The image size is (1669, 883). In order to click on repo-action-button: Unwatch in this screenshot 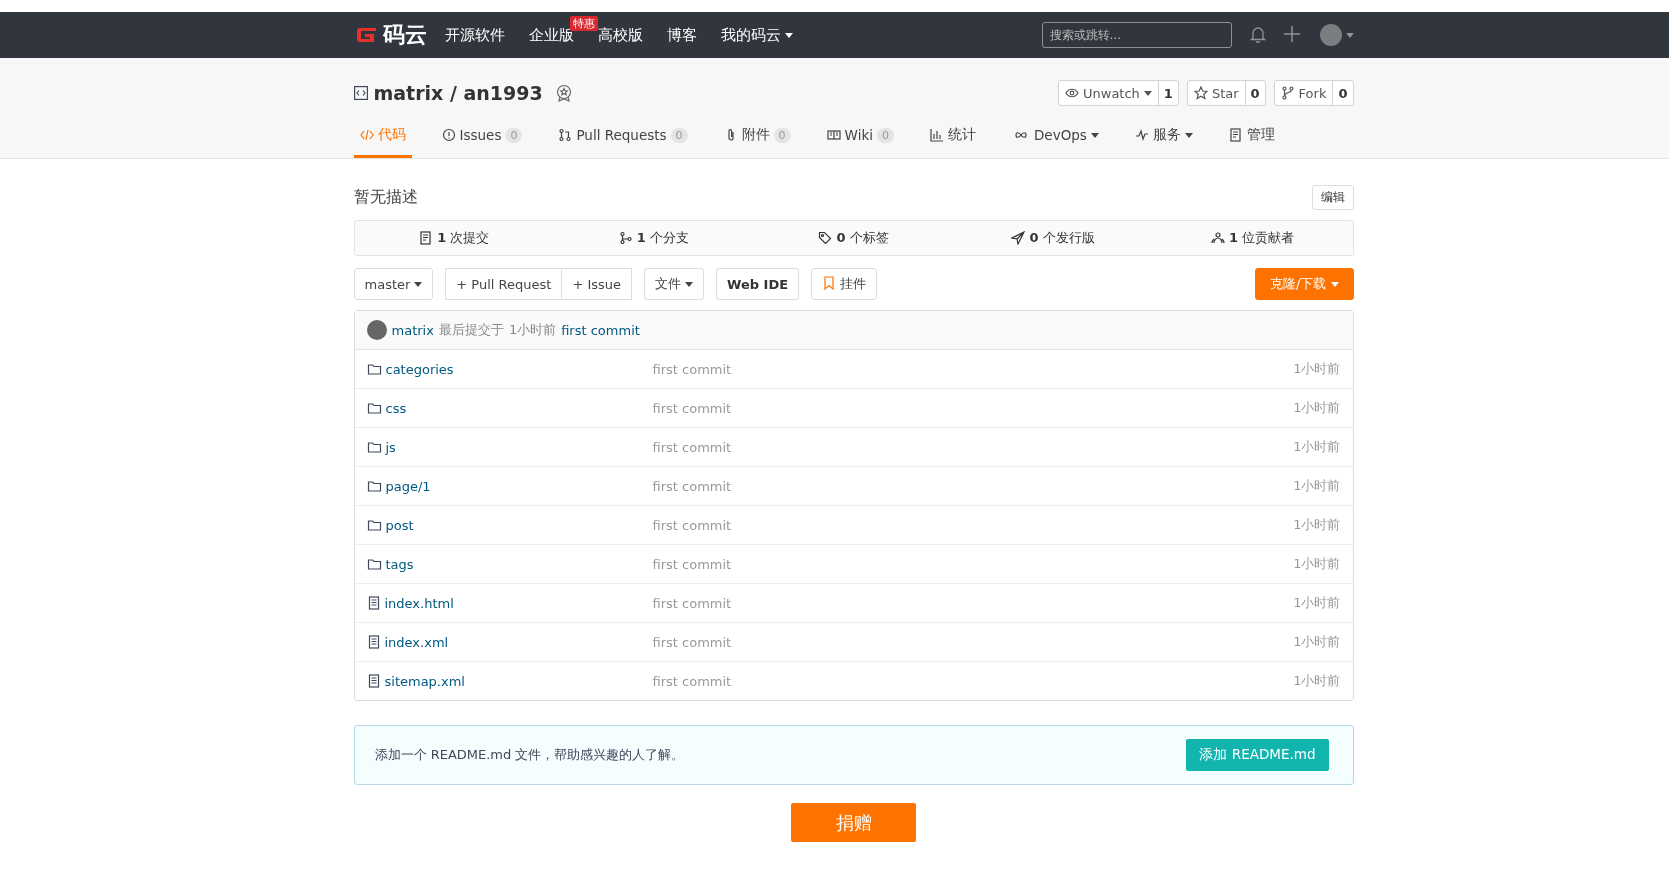, I will do `click(1108, 93)`.